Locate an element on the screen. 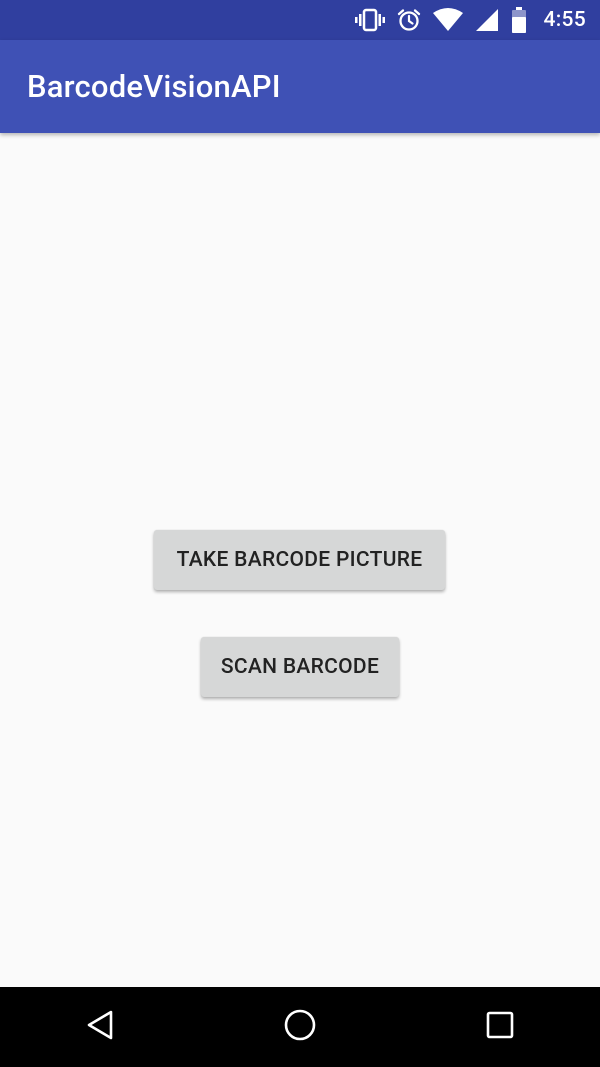 The width and height of the screenshot is (600, 1067). scan-barcode-button: SCAN BARCODE is located at coordinates (300, 667).